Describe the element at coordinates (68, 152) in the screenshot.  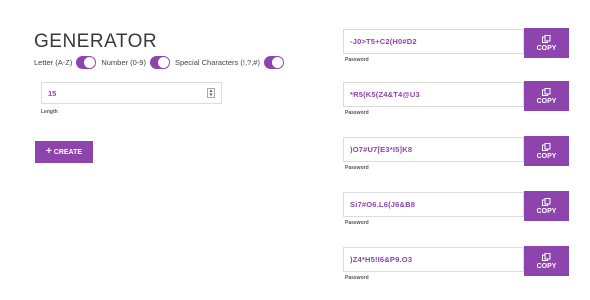
I see `create-button-label: CREATE` at that location.